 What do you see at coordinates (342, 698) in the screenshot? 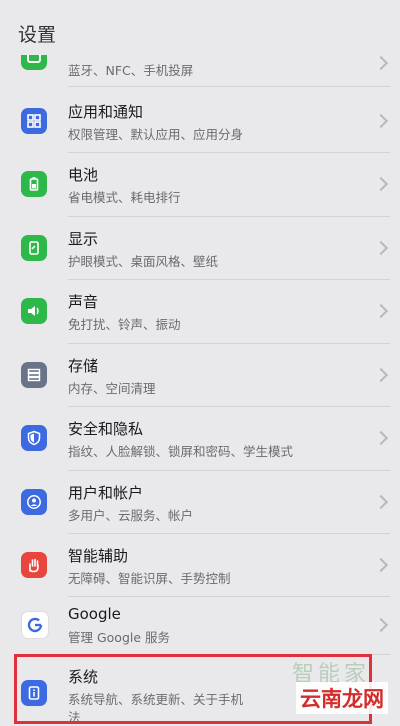
I see `watermark-brand: 云南龙网` at bounding box center [342, 698].